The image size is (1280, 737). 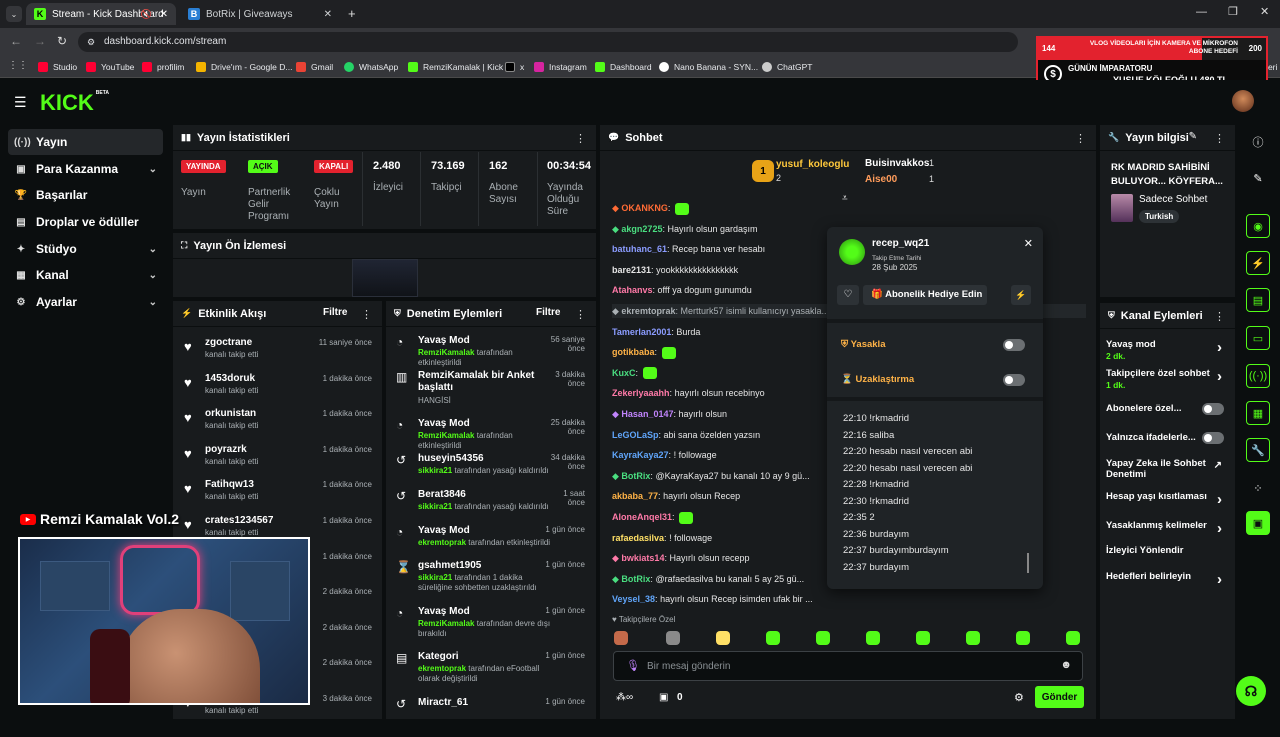 What do you see at coordinates (1258, 300) in the screenshot?
I see `document-icon: ▤` at bounding box center [1258, 300].